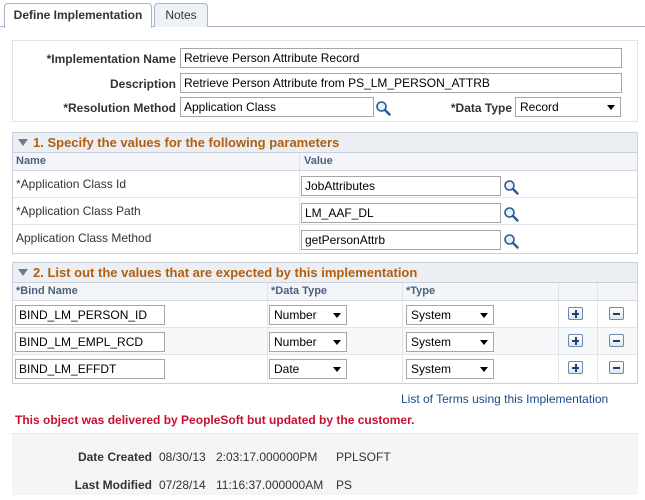 The height and width of the screenshot is (500, 645). I want to click on last-modified-time: 11:16:37.000000AM, so click(270, 485).